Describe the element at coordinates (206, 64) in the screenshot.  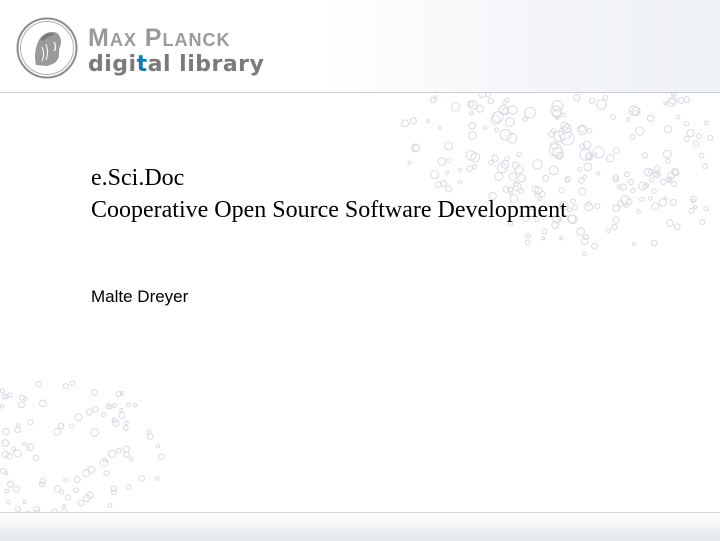
I see `logo-text-part: al library` at that location.